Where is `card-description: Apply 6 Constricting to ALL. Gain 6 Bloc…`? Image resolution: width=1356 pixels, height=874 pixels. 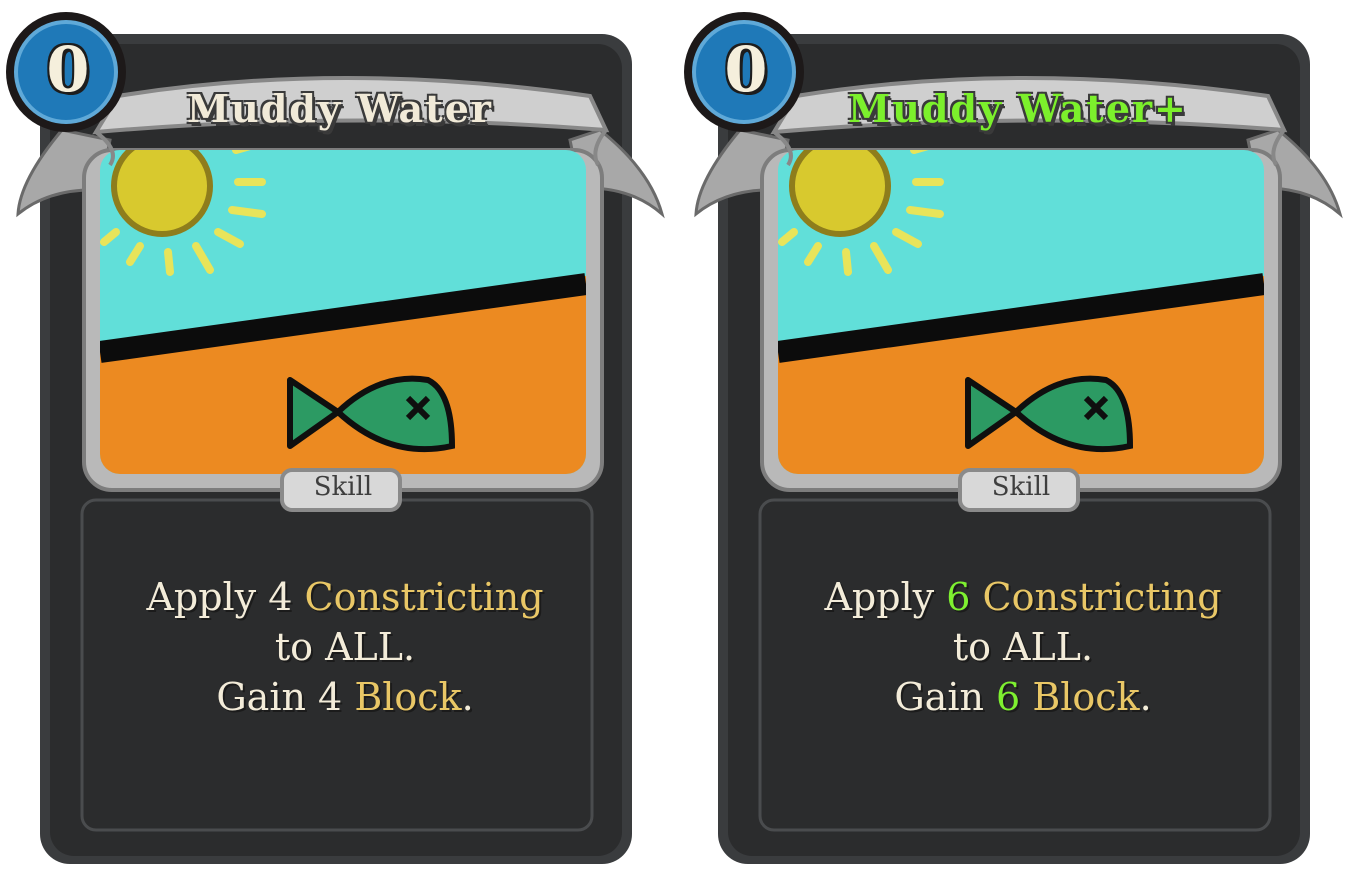 card-description: Apply 6 Constricting to ALL. Gain 6 Bloc… is located at coordinates (1023, 647).